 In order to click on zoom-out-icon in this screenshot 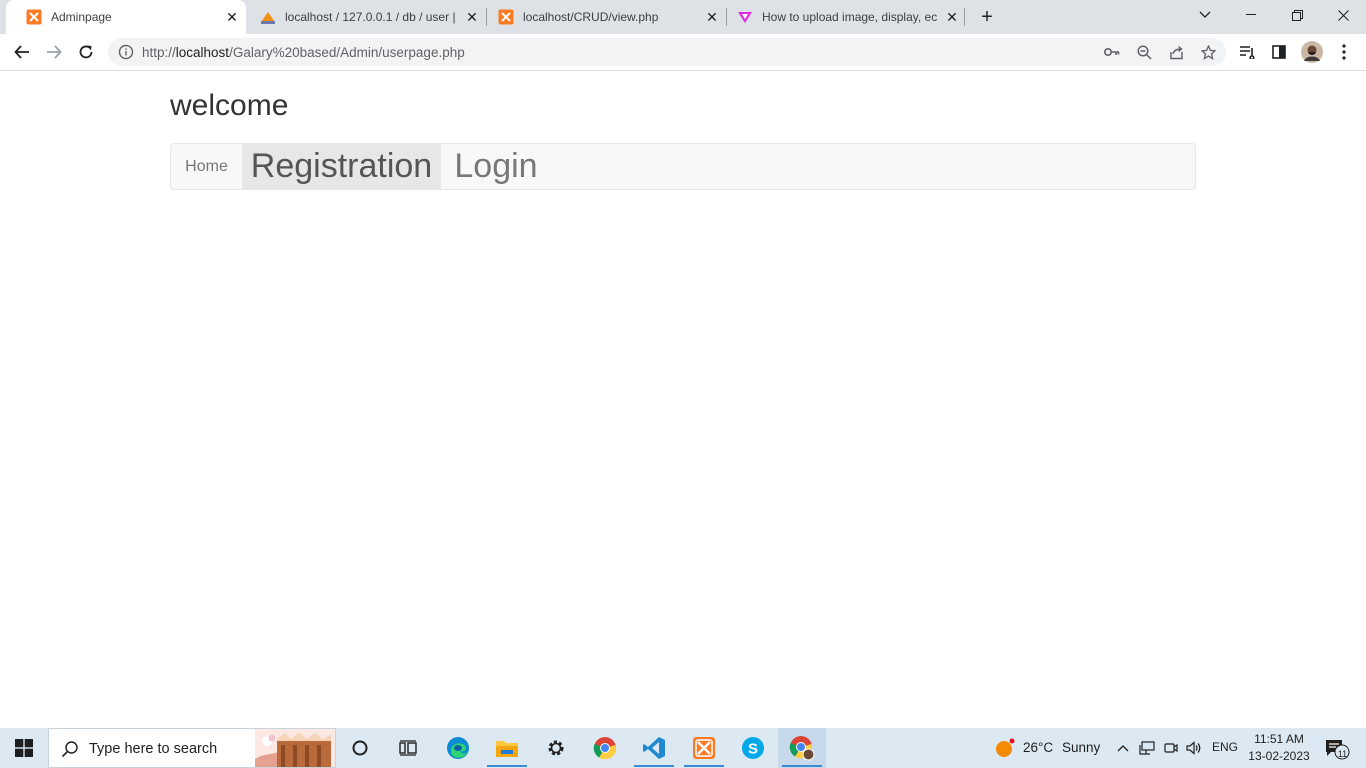, I will do `click(1144, 52)`.